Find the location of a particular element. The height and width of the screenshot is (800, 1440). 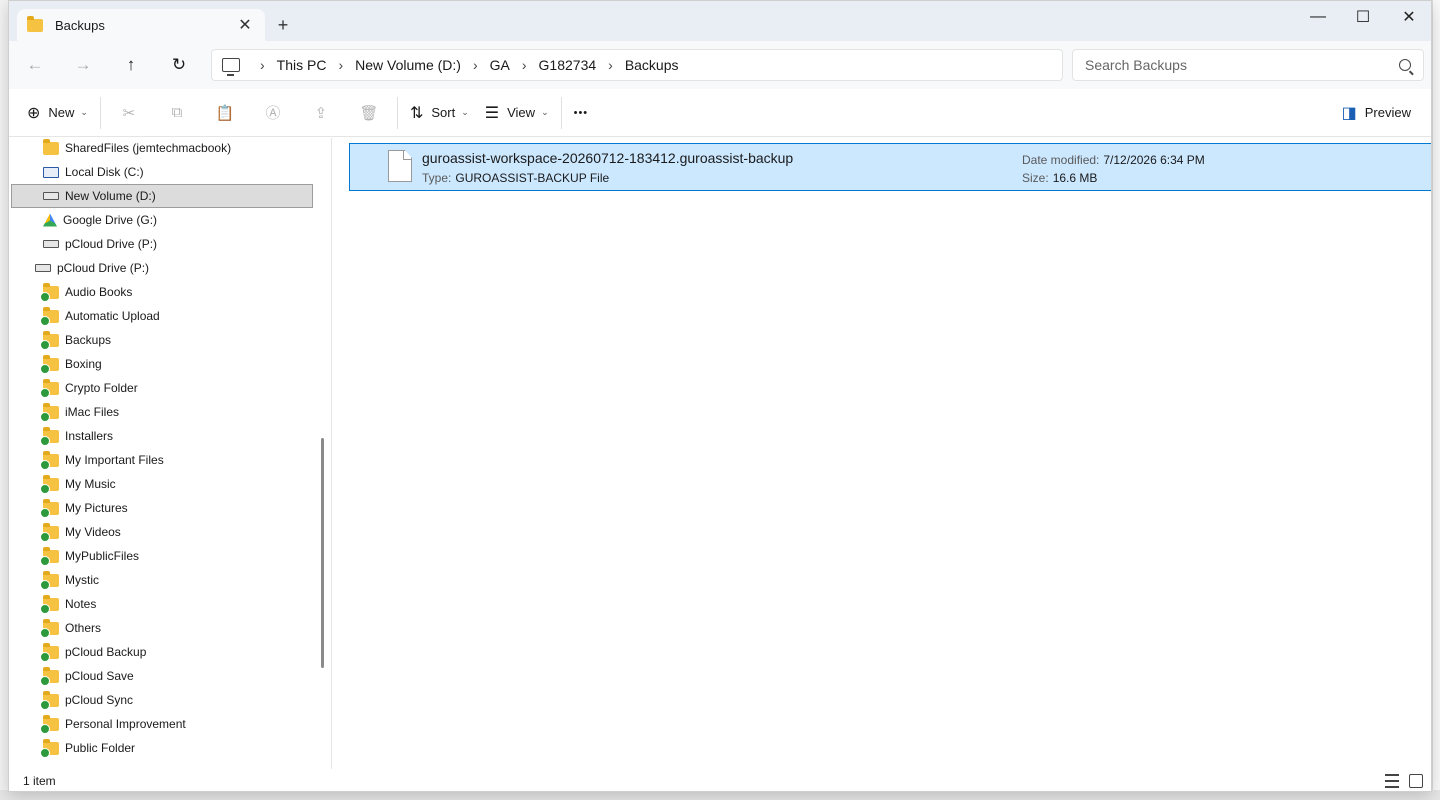

sidebar-item-automatic-upload: Automatic Upload is located at coordinates (162, 316).